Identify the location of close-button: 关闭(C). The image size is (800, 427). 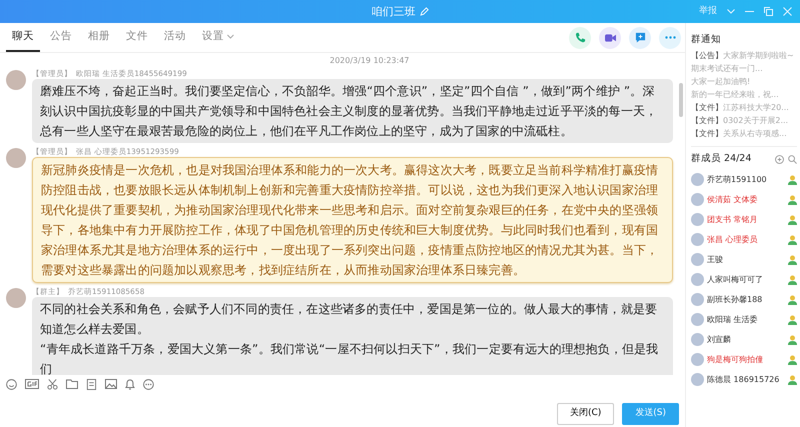
(585, 413).